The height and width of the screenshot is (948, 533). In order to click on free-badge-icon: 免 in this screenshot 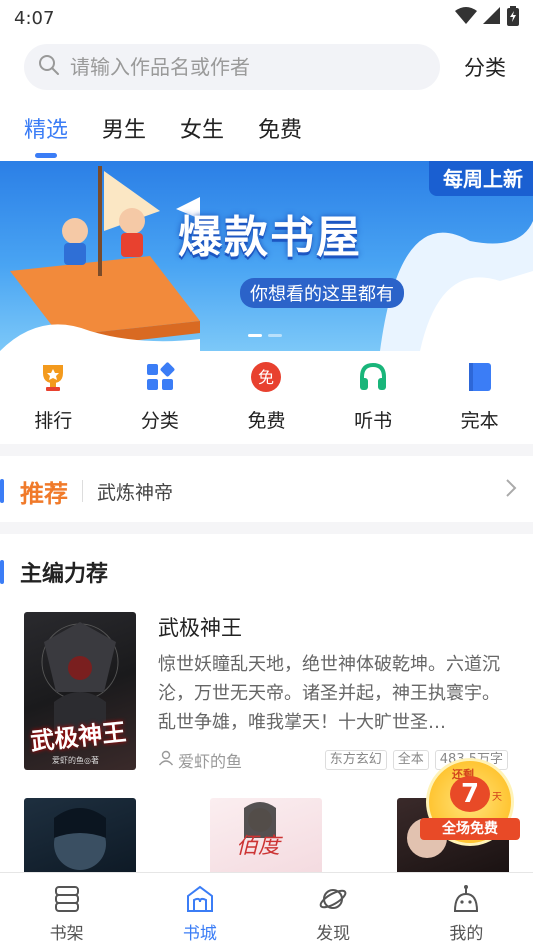, I will do `click(266, 377)`.